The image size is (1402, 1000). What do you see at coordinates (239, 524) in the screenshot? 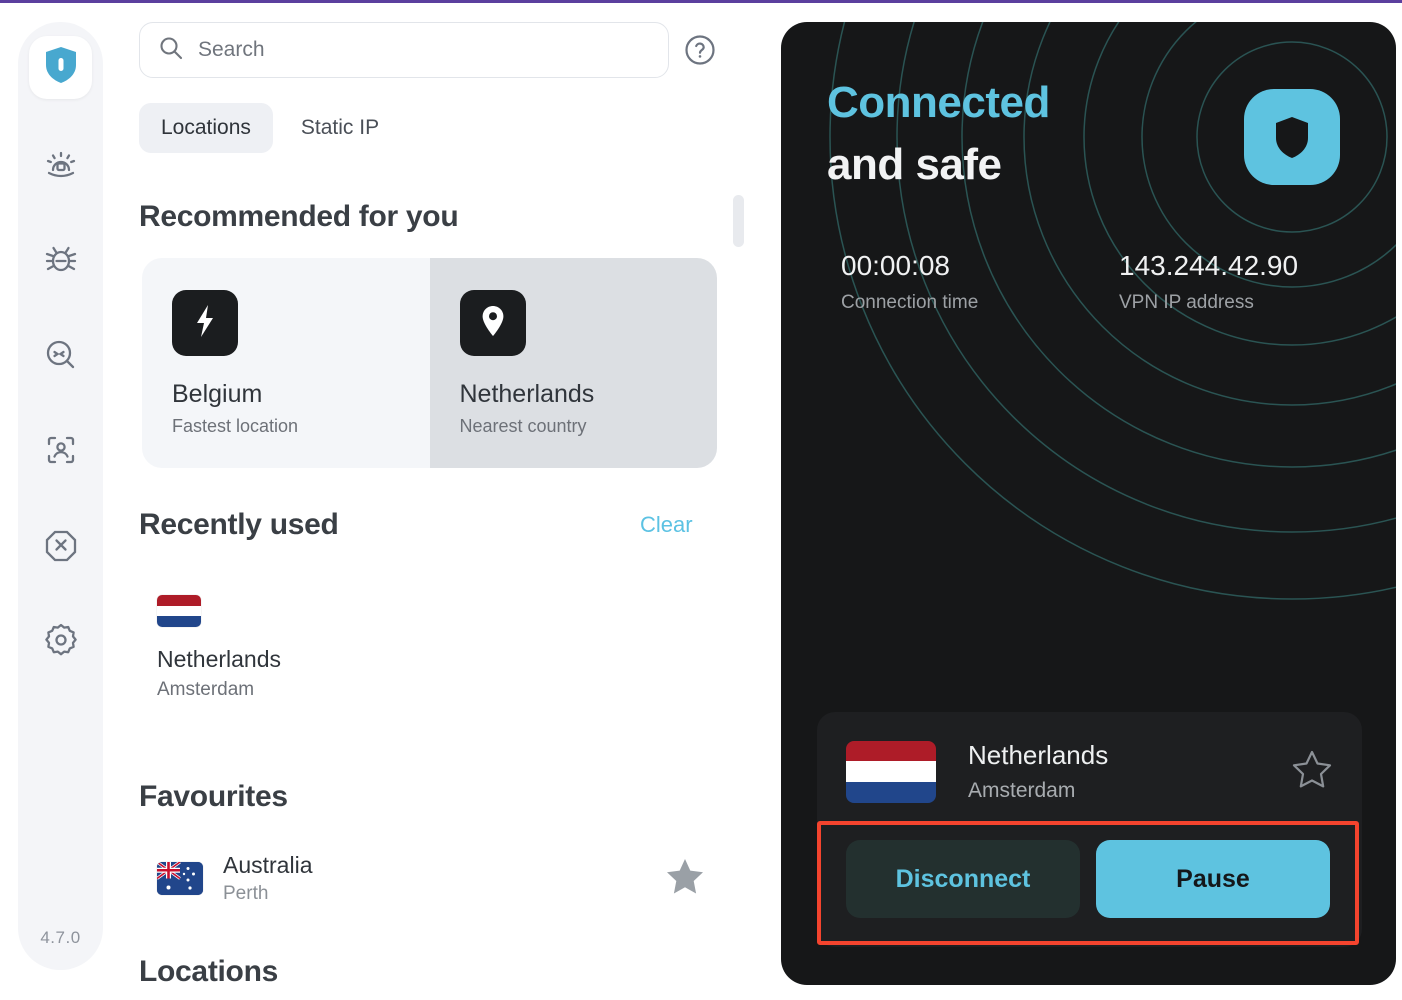
I see `recently-used-heading: Recently used` at bounding box center [239, 524].